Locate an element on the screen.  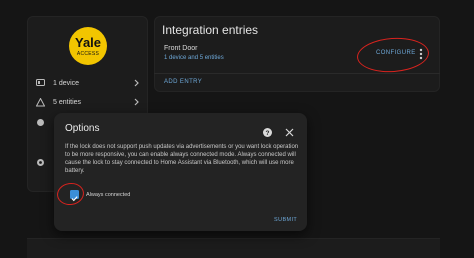
device-icon is located at coordinates (40, 83).